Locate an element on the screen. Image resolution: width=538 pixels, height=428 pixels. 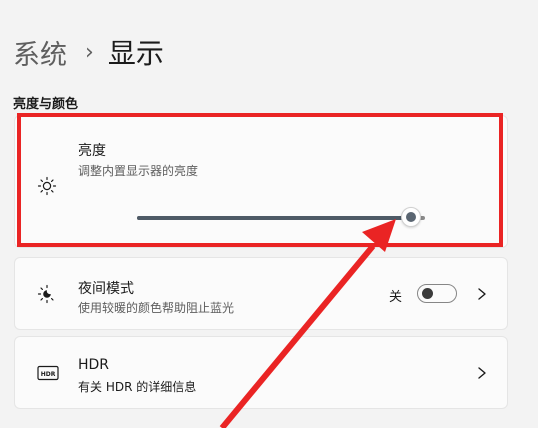
night-light-toggle is located at coordinates (437, 293).